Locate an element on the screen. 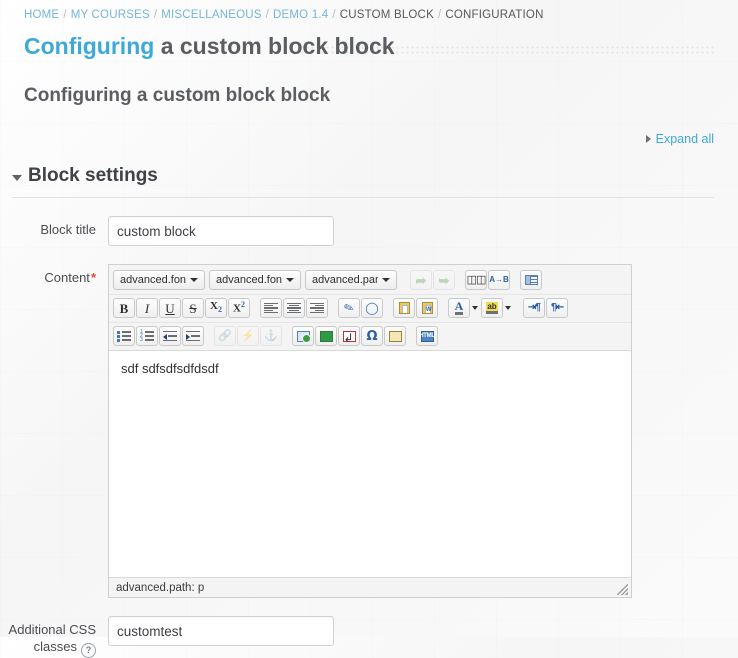 This screenshot has width=738, height=658. ltr-button: ⇥¶ is located at coordinates (534, 308).